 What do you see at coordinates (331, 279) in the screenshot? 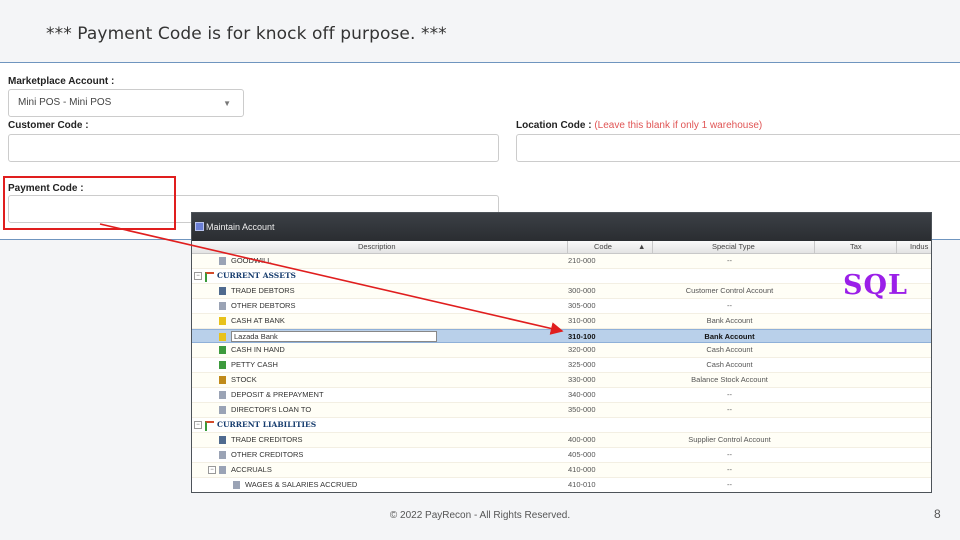
I see `pointer-arrow` at bounding box center [331, 279].